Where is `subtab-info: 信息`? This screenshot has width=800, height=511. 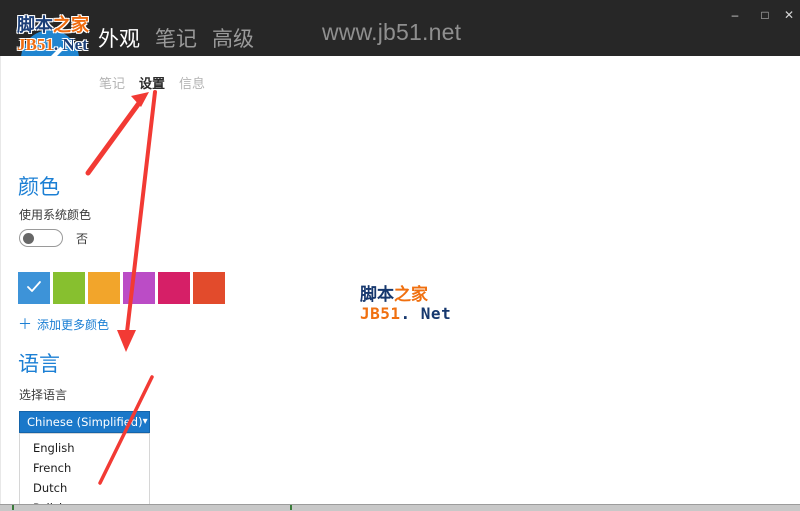
subtab-info: 信息 is located at coordinates (192, 82).